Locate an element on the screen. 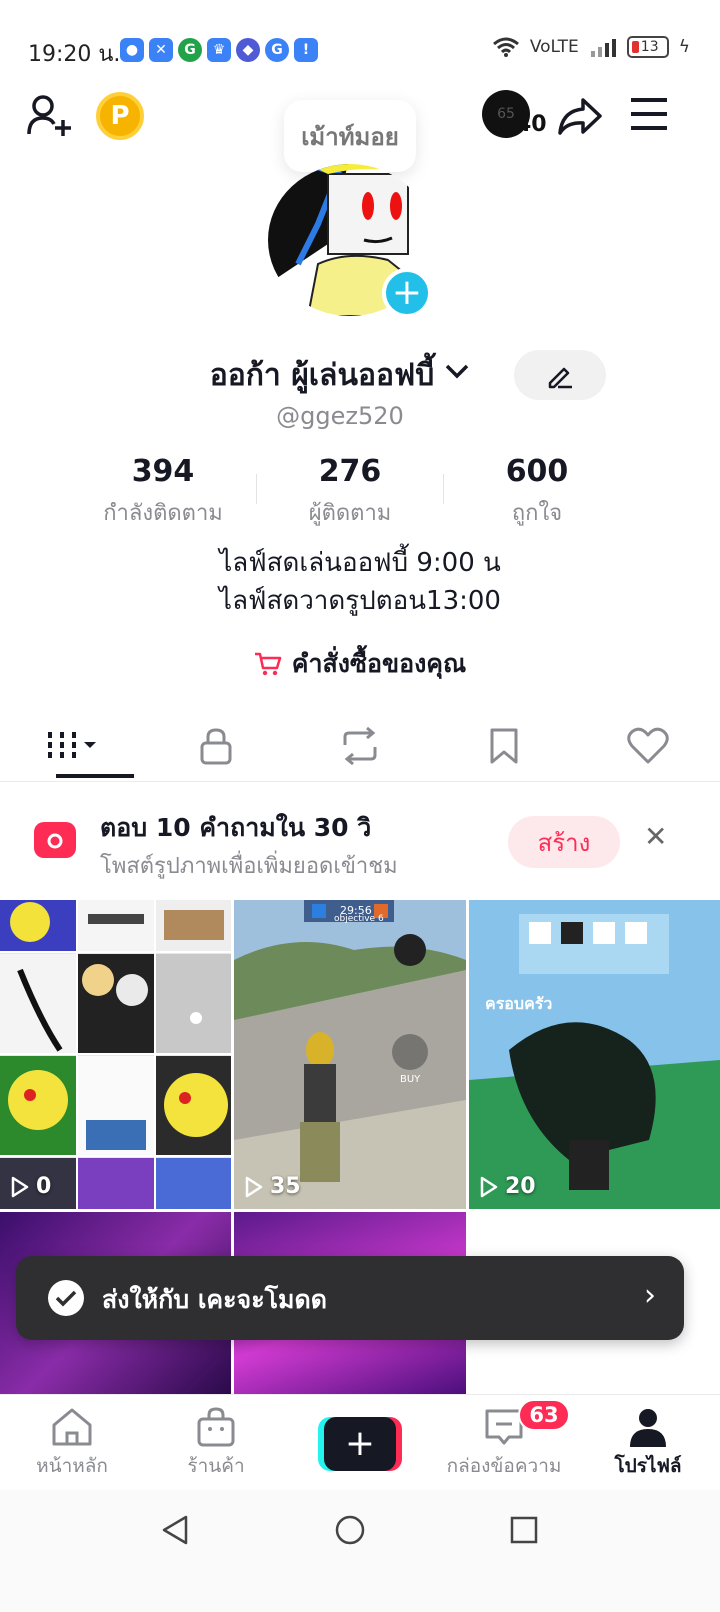 The image size is (720, 1612). lock-icon is located at coordinates (216, 745).